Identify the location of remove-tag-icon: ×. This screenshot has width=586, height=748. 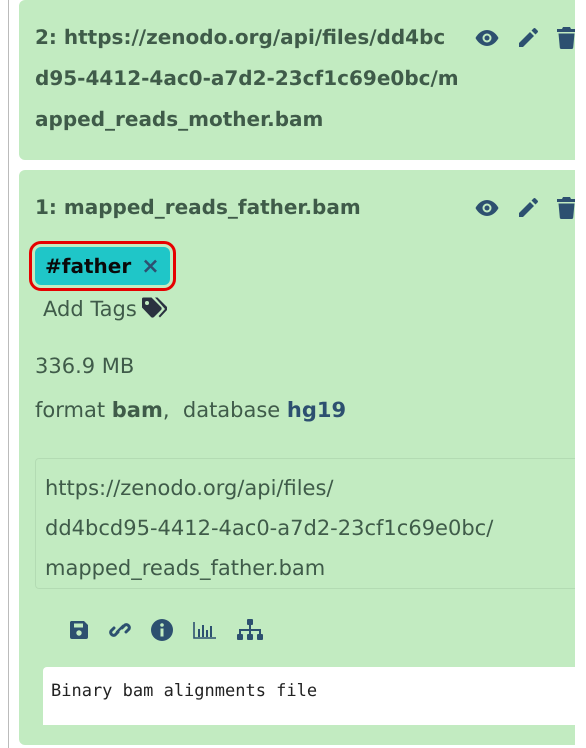
(150, 266).